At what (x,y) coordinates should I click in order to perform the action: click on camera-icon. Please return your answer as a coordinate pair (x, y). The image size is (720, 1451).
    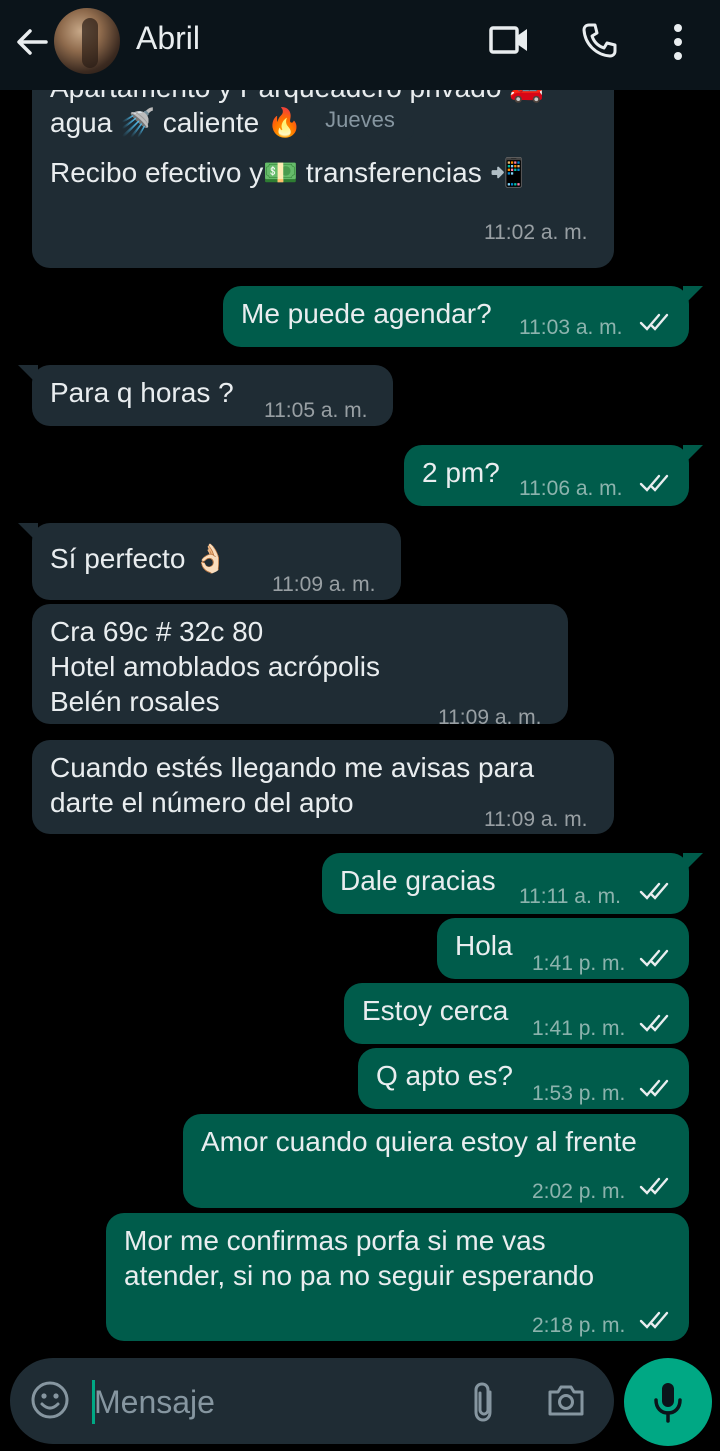
    Looking at the image, I should click on (566, 1400).